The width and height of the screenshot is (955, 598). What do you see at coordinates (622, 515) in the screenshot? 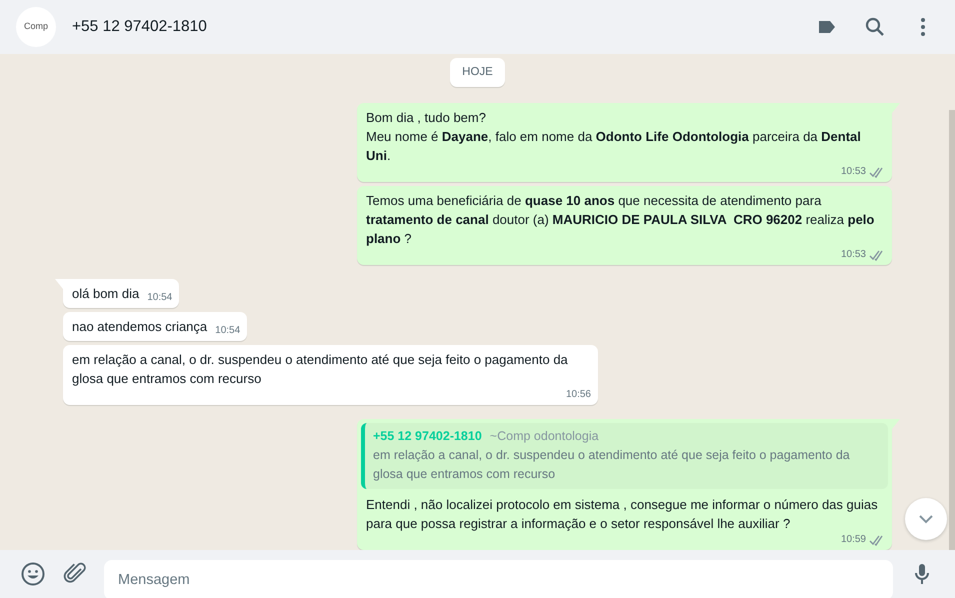
I see `message-text: Entendi , não localizei protocolo em sistema , consegue me informar o número das guias para que possa registrar a informação e o setor responsável lhe auxiliar ?` at bounding box center [622, 515].